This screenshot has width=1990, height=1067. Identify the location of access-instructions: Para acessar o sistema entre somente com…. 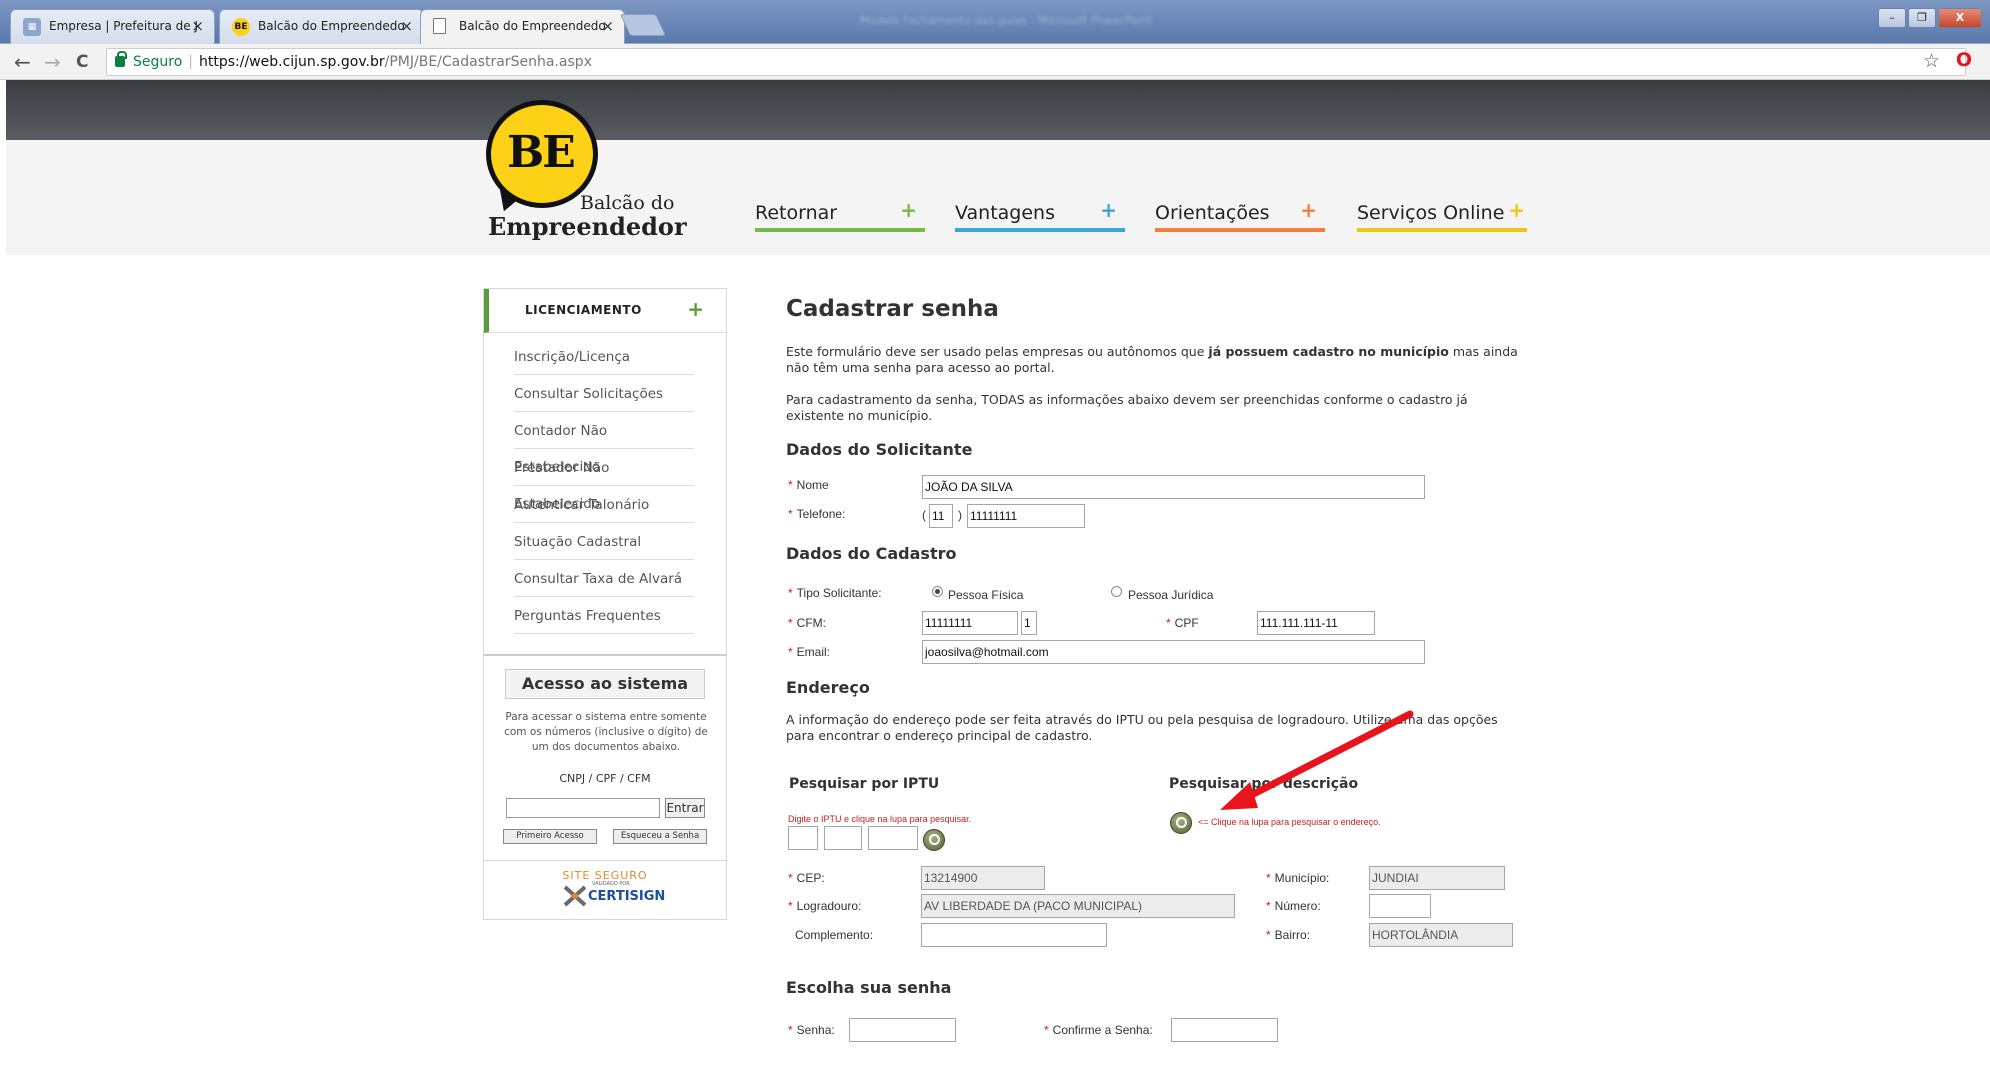
(606, 732).